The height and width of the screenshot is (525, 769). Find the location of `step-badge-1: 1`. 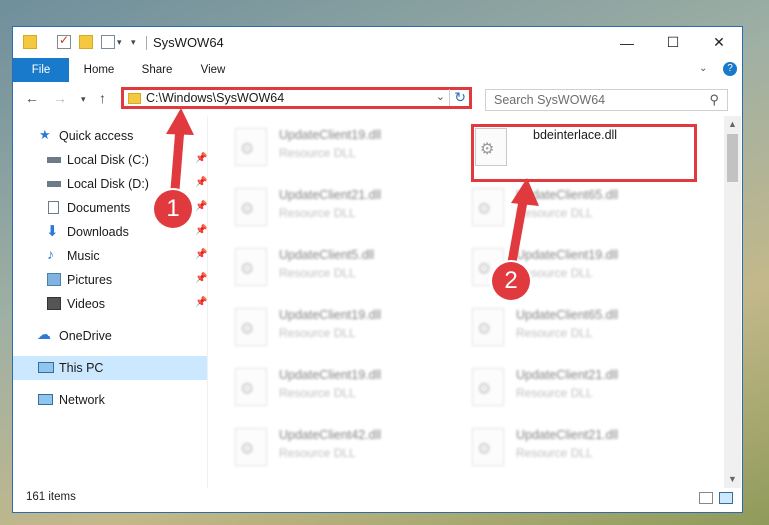

step-badge-1: 1 is located at coordinates (173, 209).